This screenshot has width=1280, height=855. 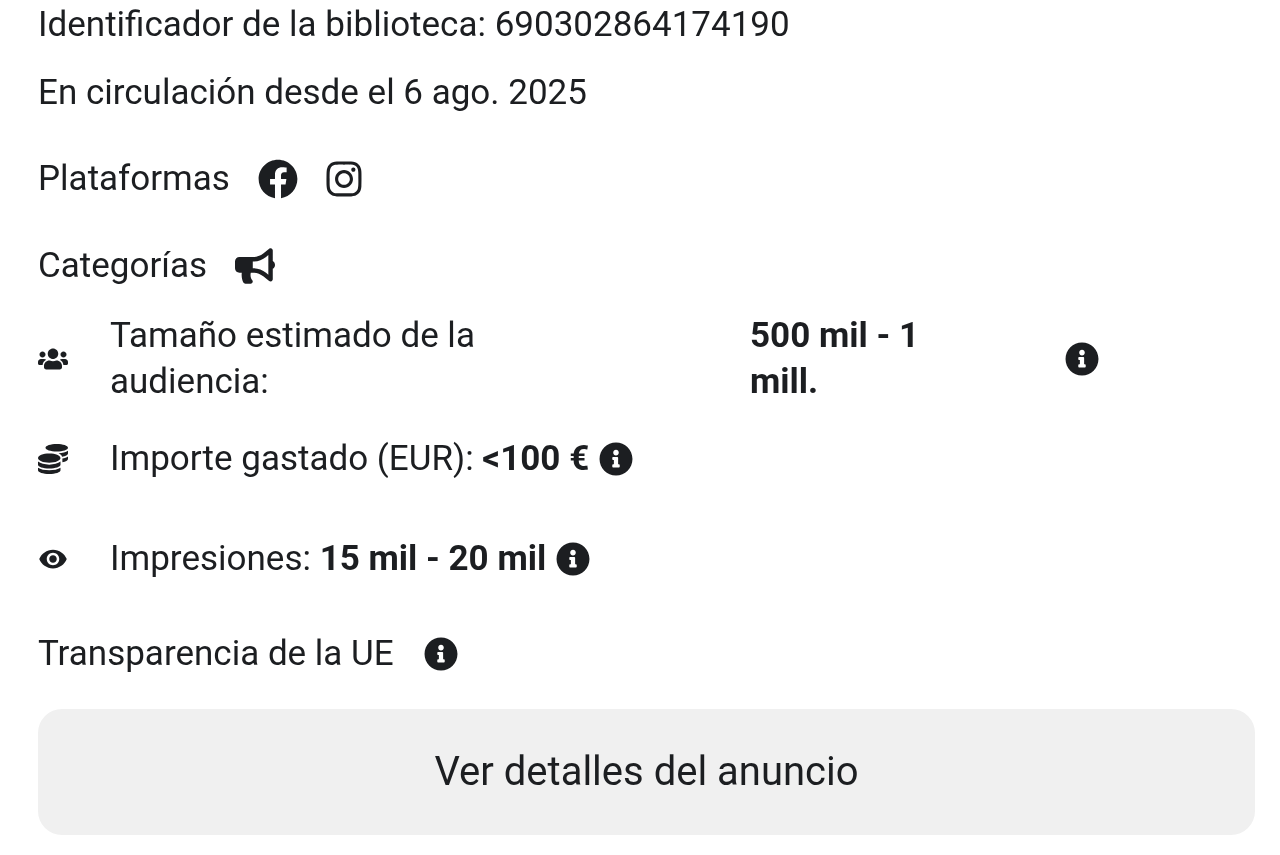 What do you see at coordinates (134, 178) in the screenshot?
I see `platforms-label: Plataformas` at bounding box center [134, 178].